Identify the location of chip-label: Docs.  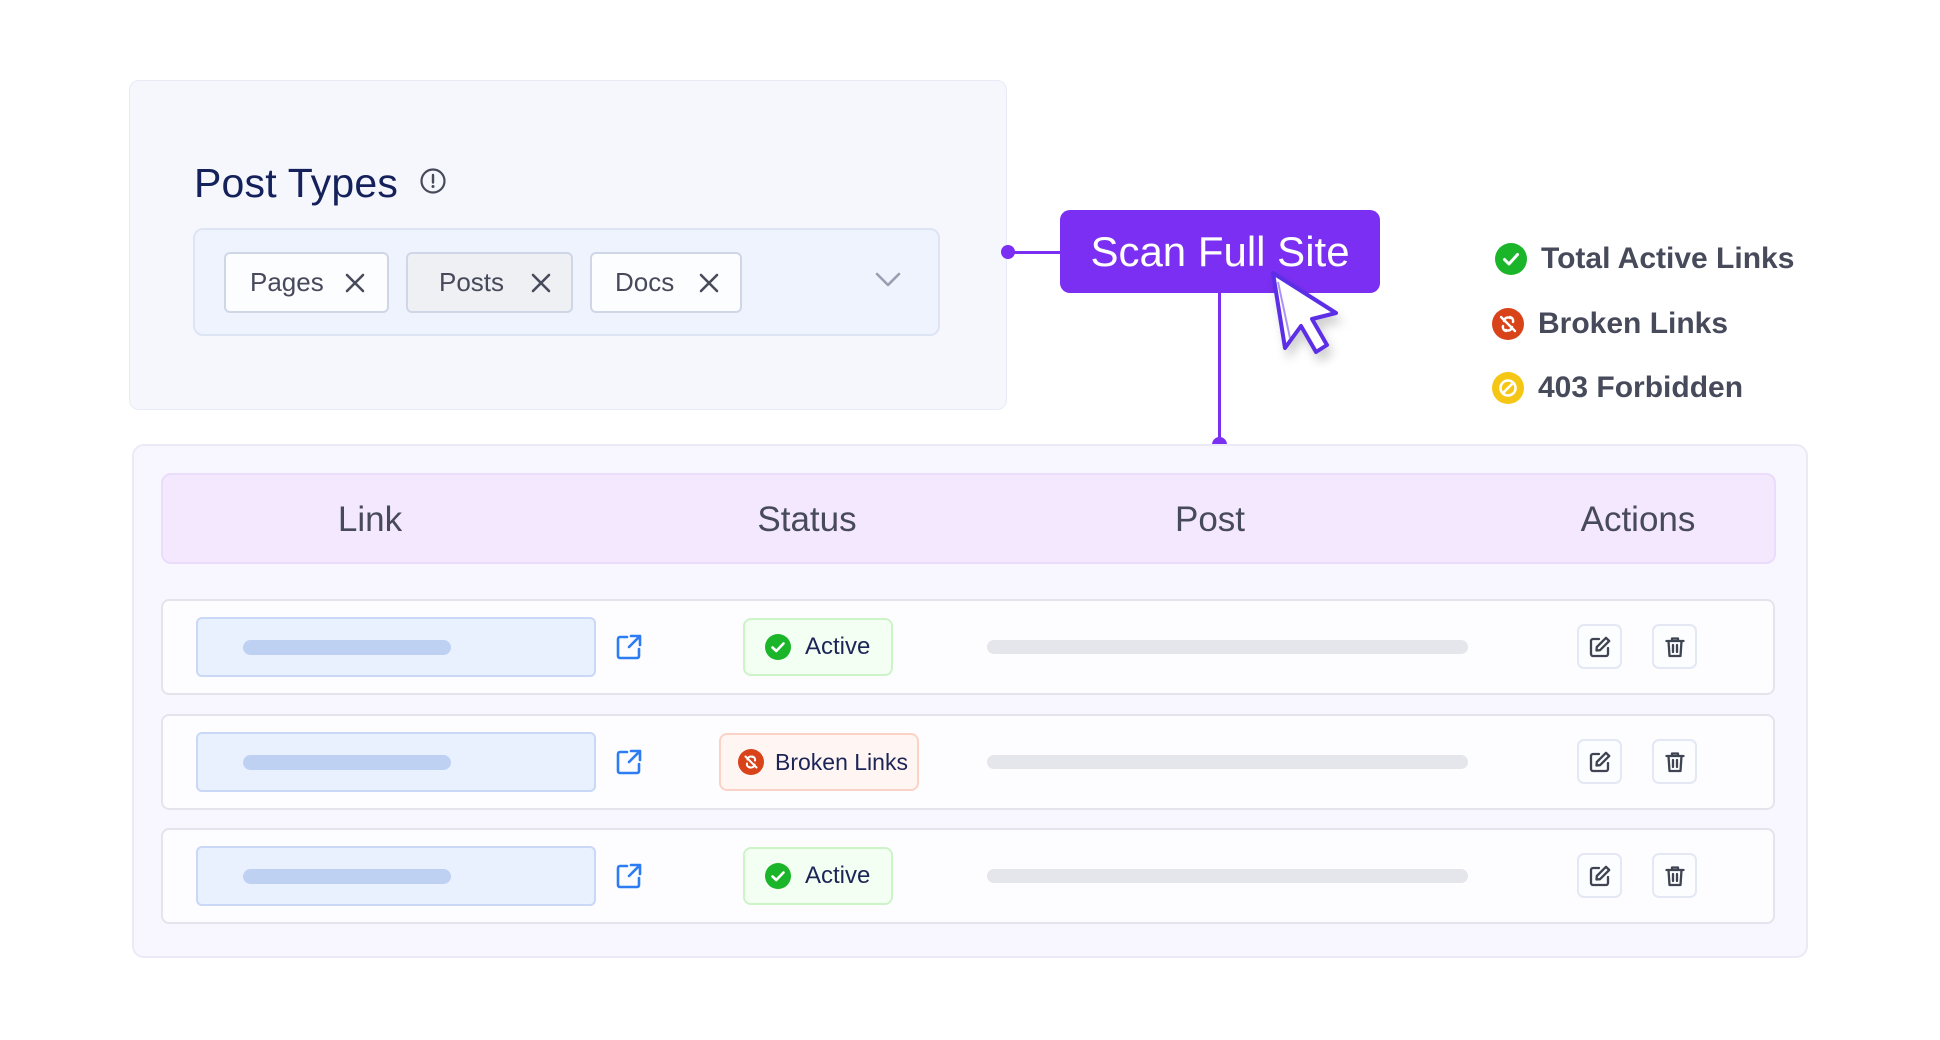
(645, 282).